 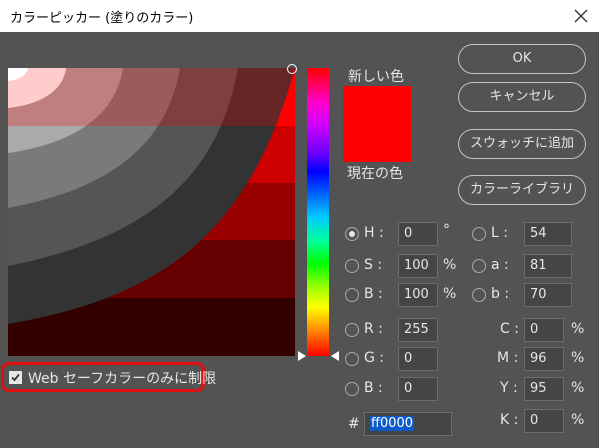 What do you see at coordinates (377, 148) in the screenshot?
I see `current-color-swatch` at bounding box center [377, 148].